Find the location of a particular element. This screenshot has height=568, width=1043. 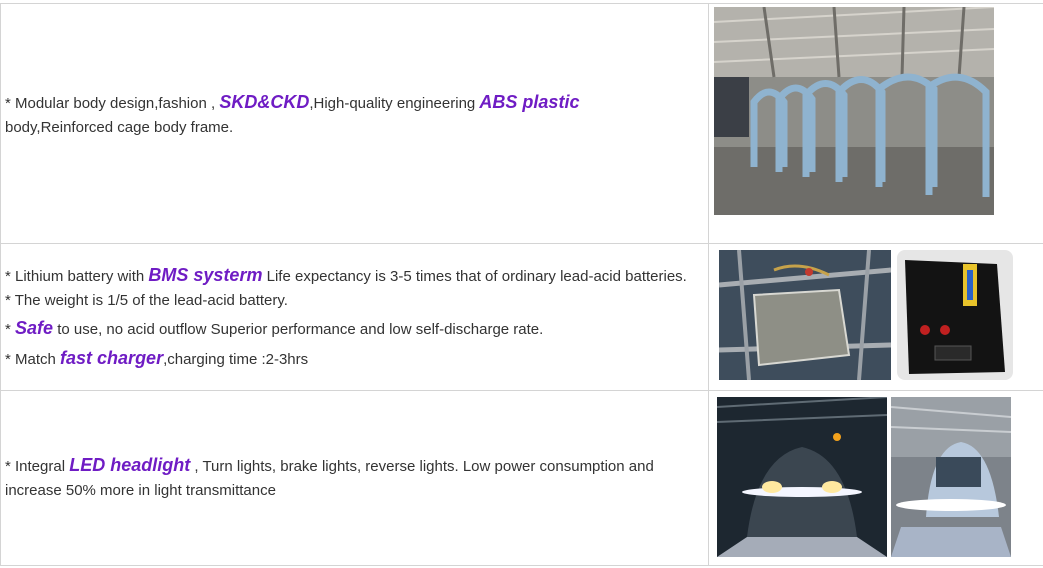

highlight-term: LED headlight is located at coordinates (130, 465).